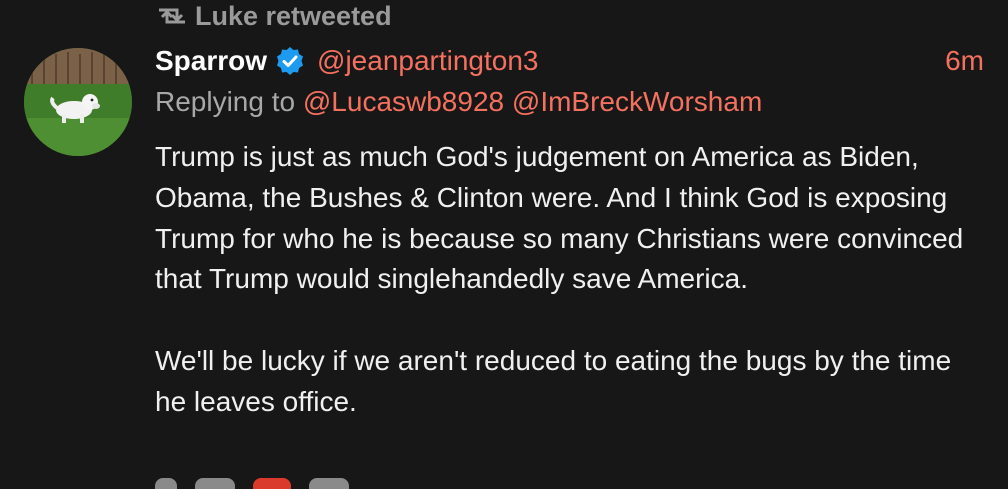  I want to click on replying-to: Replying to @Lucaswb8928 @ImBreckWorsham, so click(458, 102).